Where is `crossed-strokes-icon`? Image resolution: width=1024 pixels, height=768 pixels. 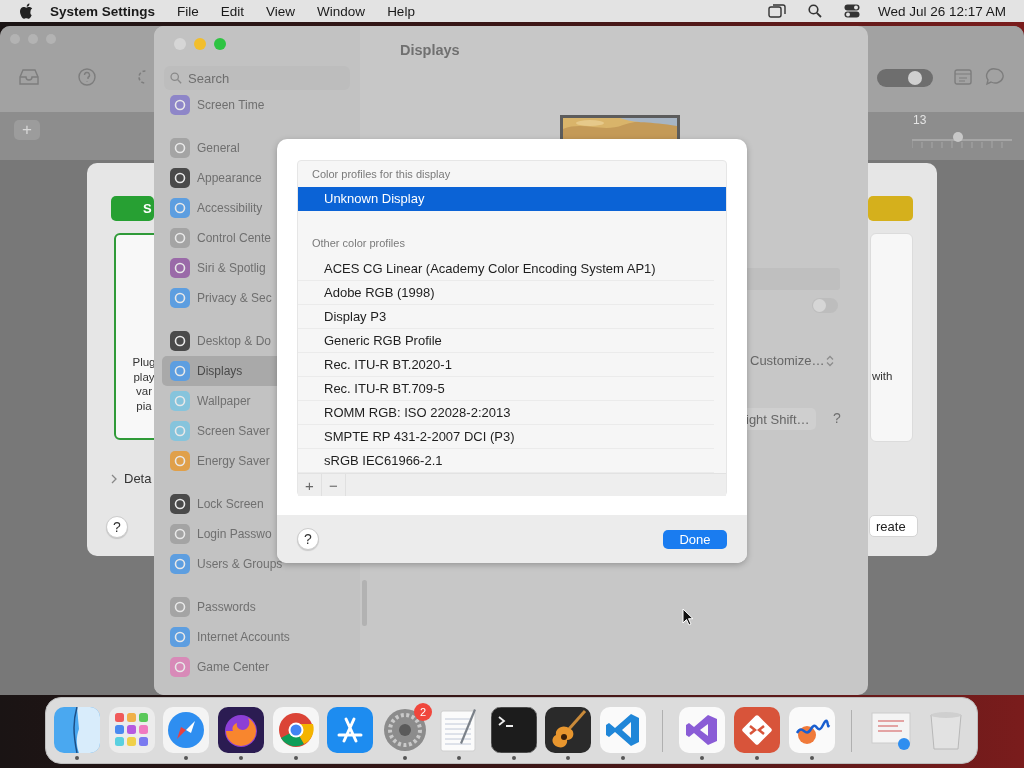 crossed-strokes-icon is located at coordinates (350, 729).